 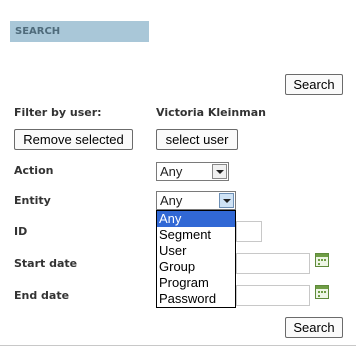 I want to click on dropdown-option: Group, so click(x=196, y=267).